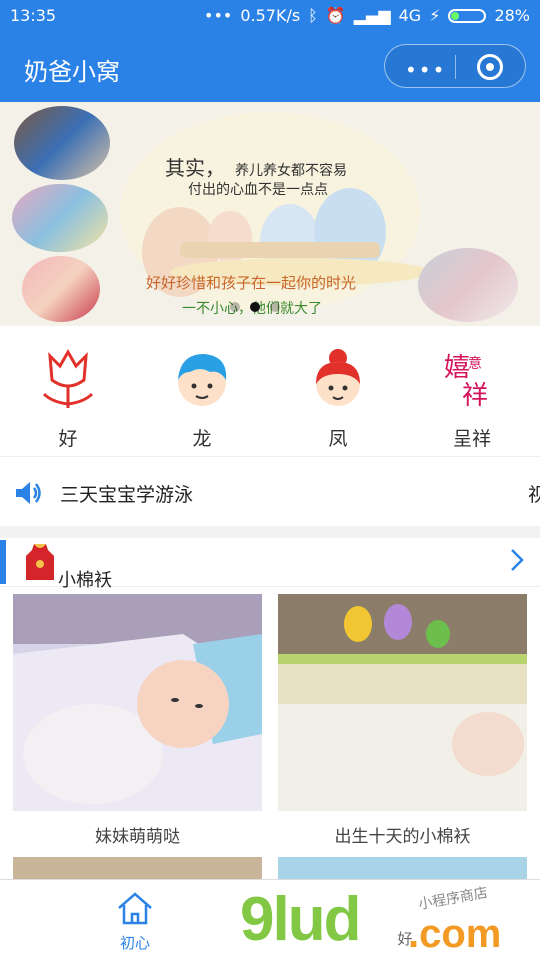  Describe the element at coordinates (410, 15) in the screenshot. I see `network-type: 4G` at that location.